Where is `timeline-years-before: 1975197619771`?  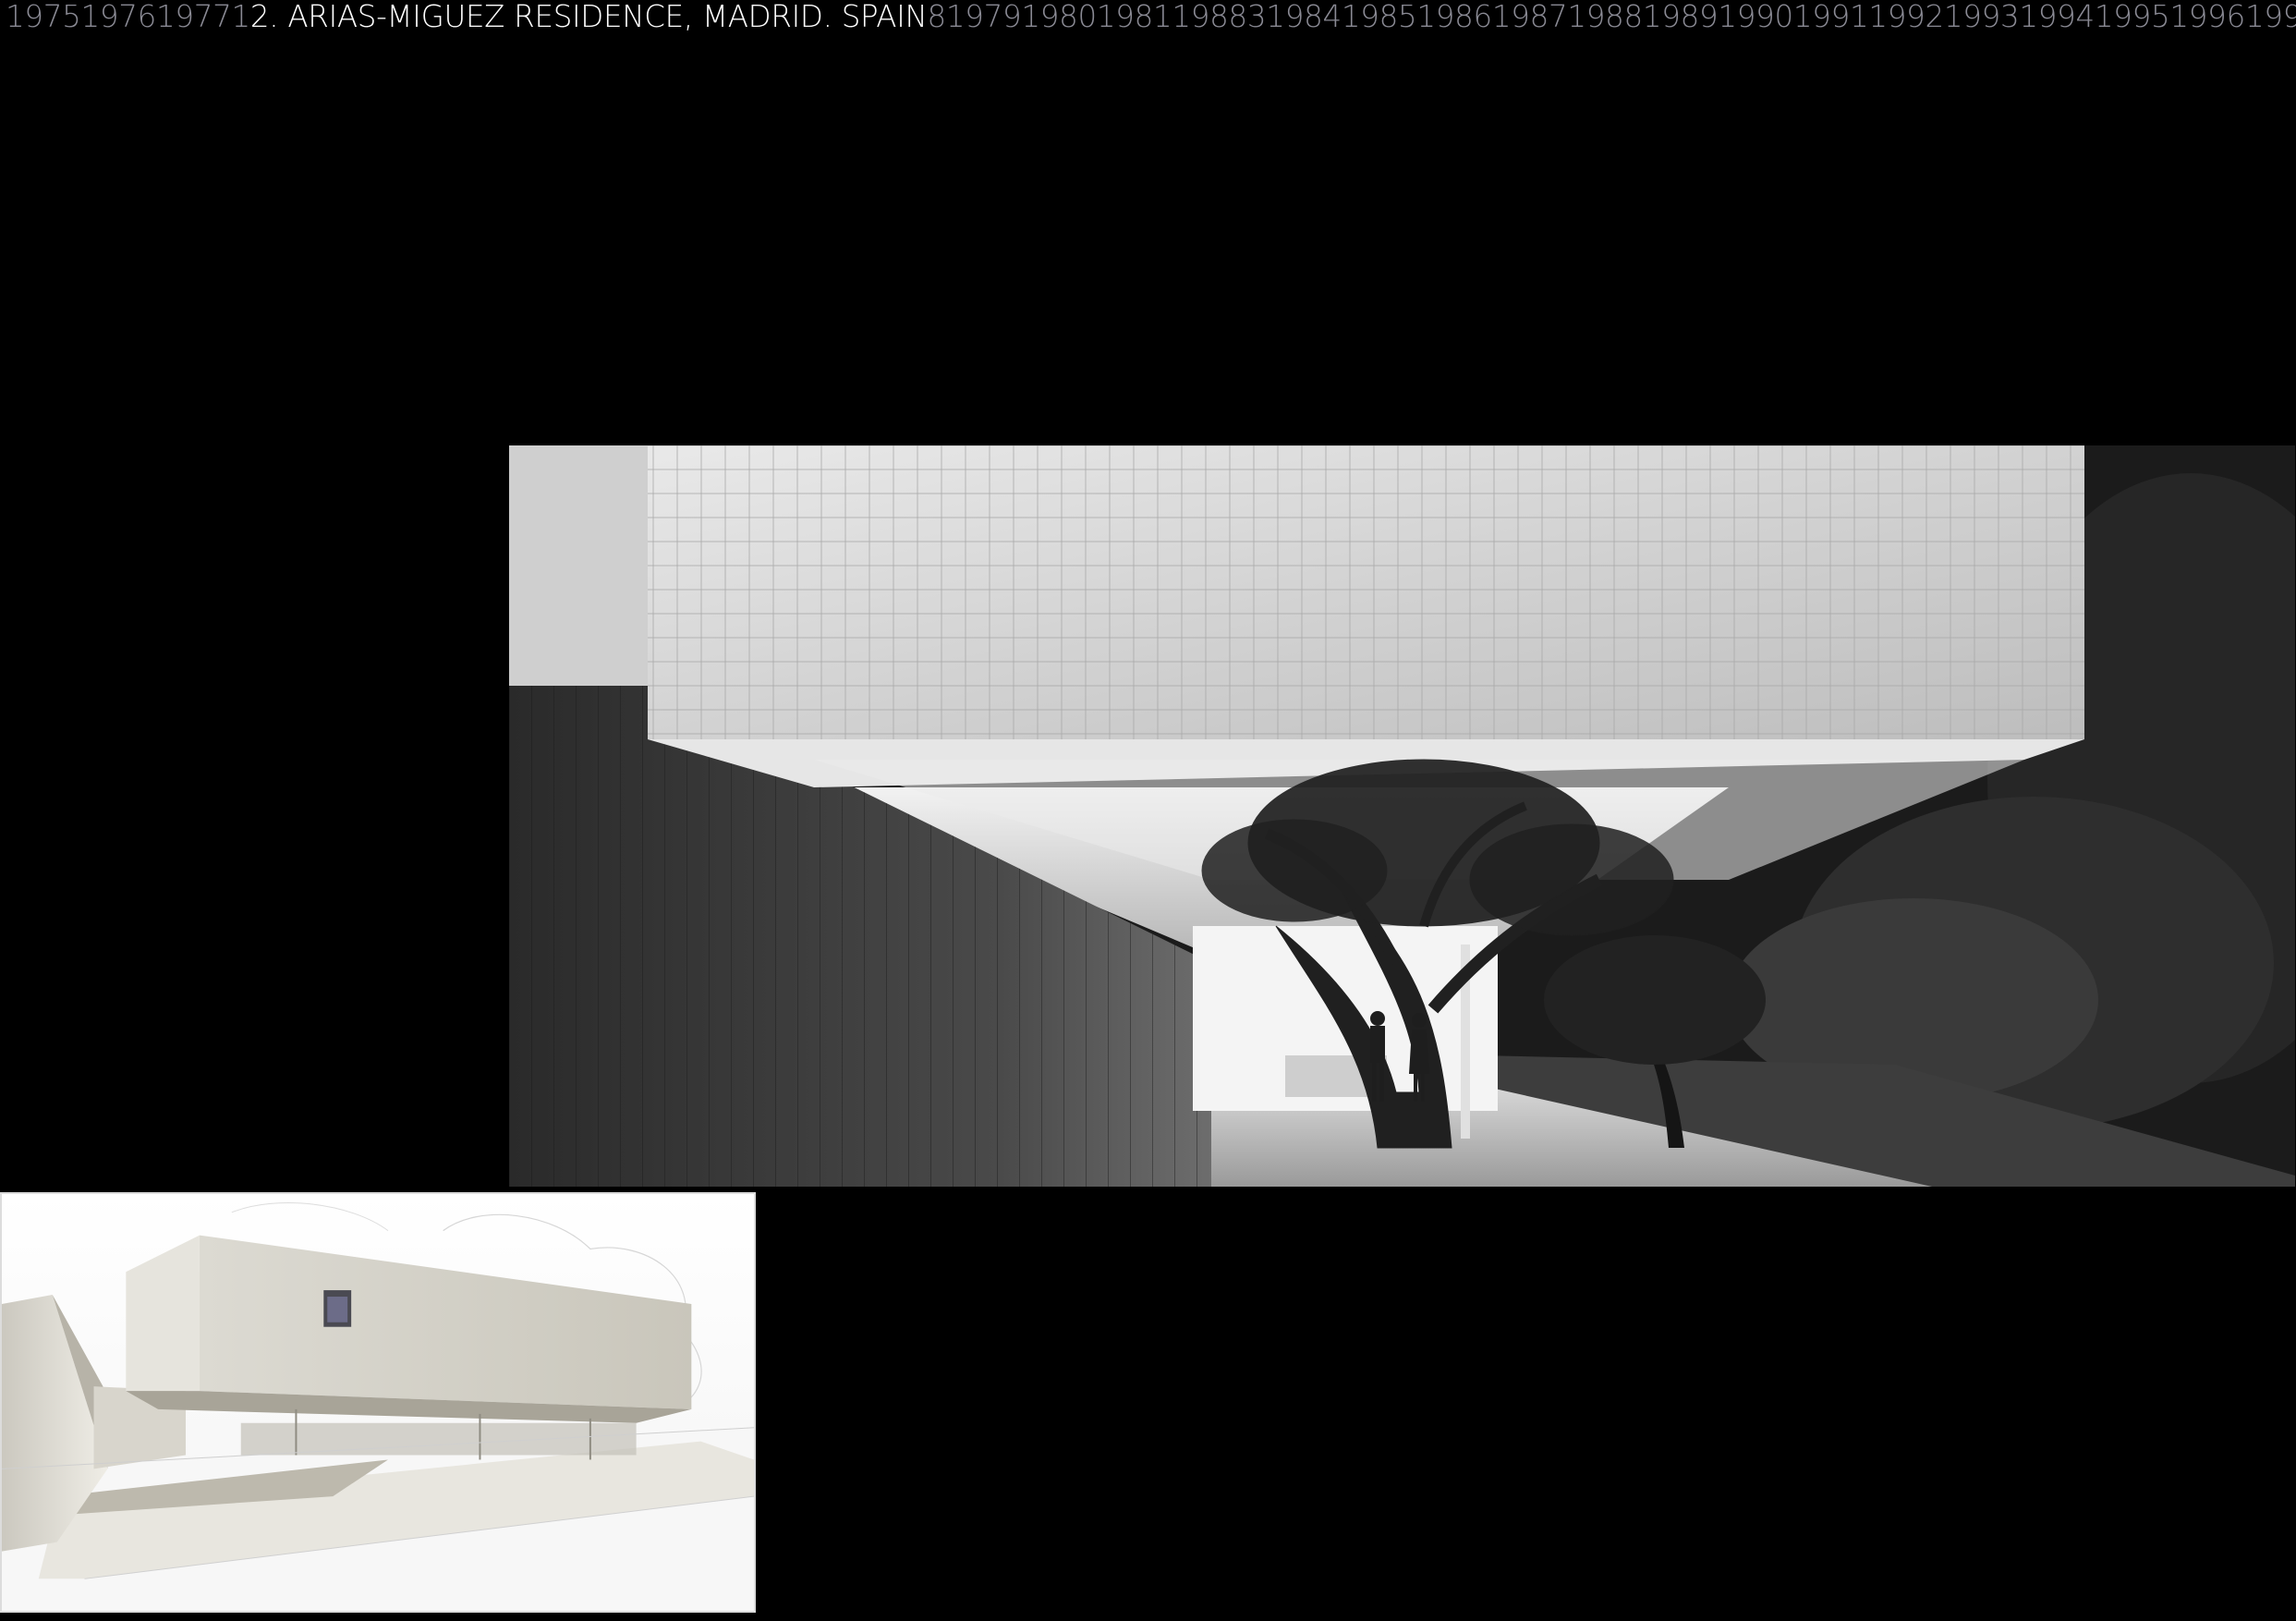 timeline-years-before: 1975197619771 is located at coordinates (128, 17).